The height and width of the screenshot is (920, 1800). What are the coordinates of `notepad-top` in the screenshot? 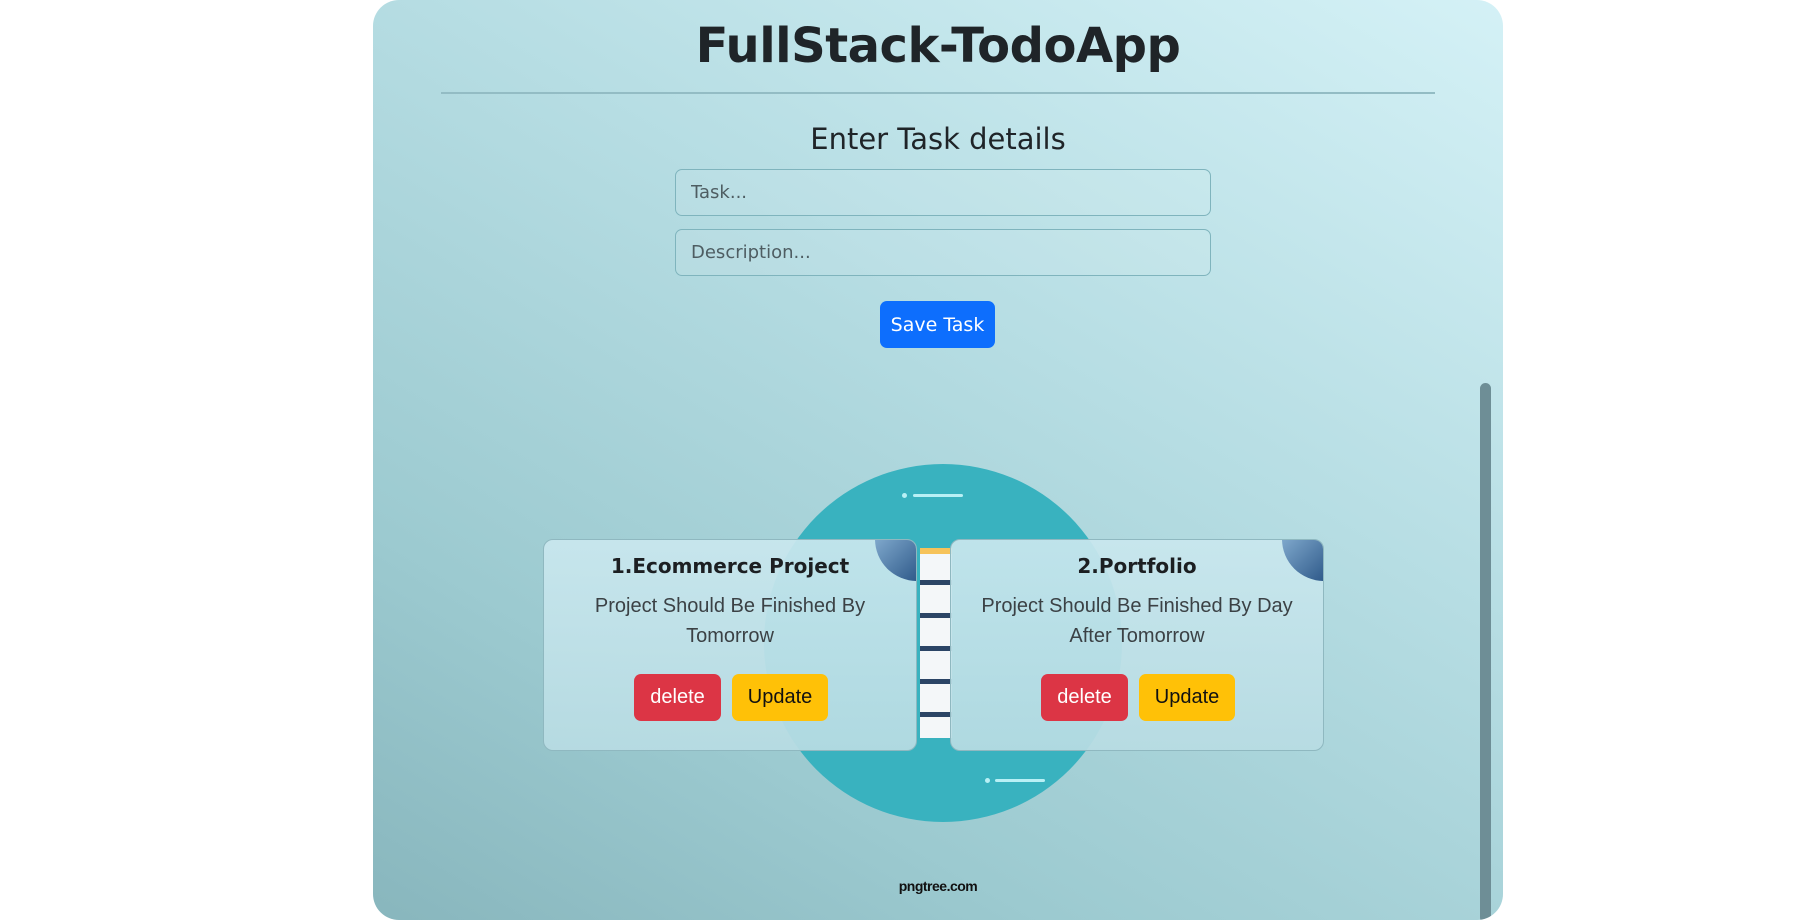 It's located at (936, 551).